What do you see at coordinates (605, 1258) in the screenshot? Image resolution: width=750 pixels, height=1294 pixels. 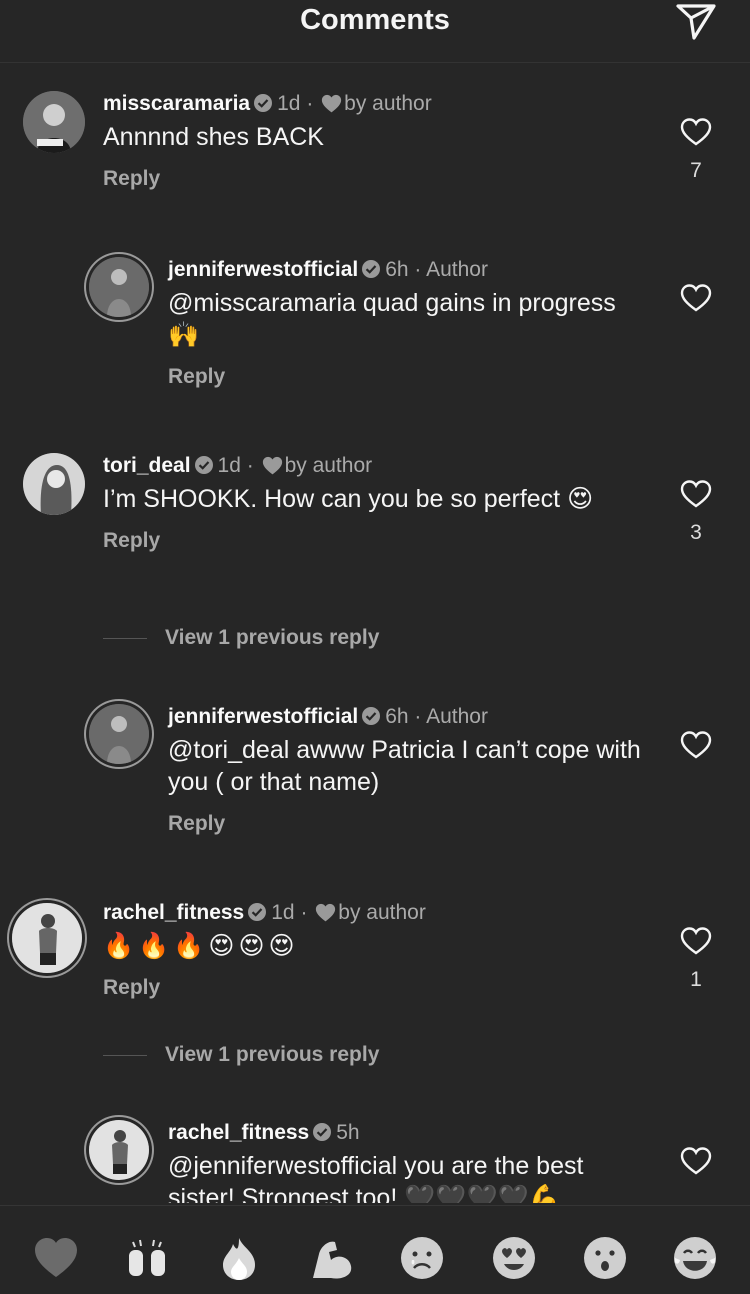 I see `surprised-face-emoji-button` at bounding box center [605, 1258].